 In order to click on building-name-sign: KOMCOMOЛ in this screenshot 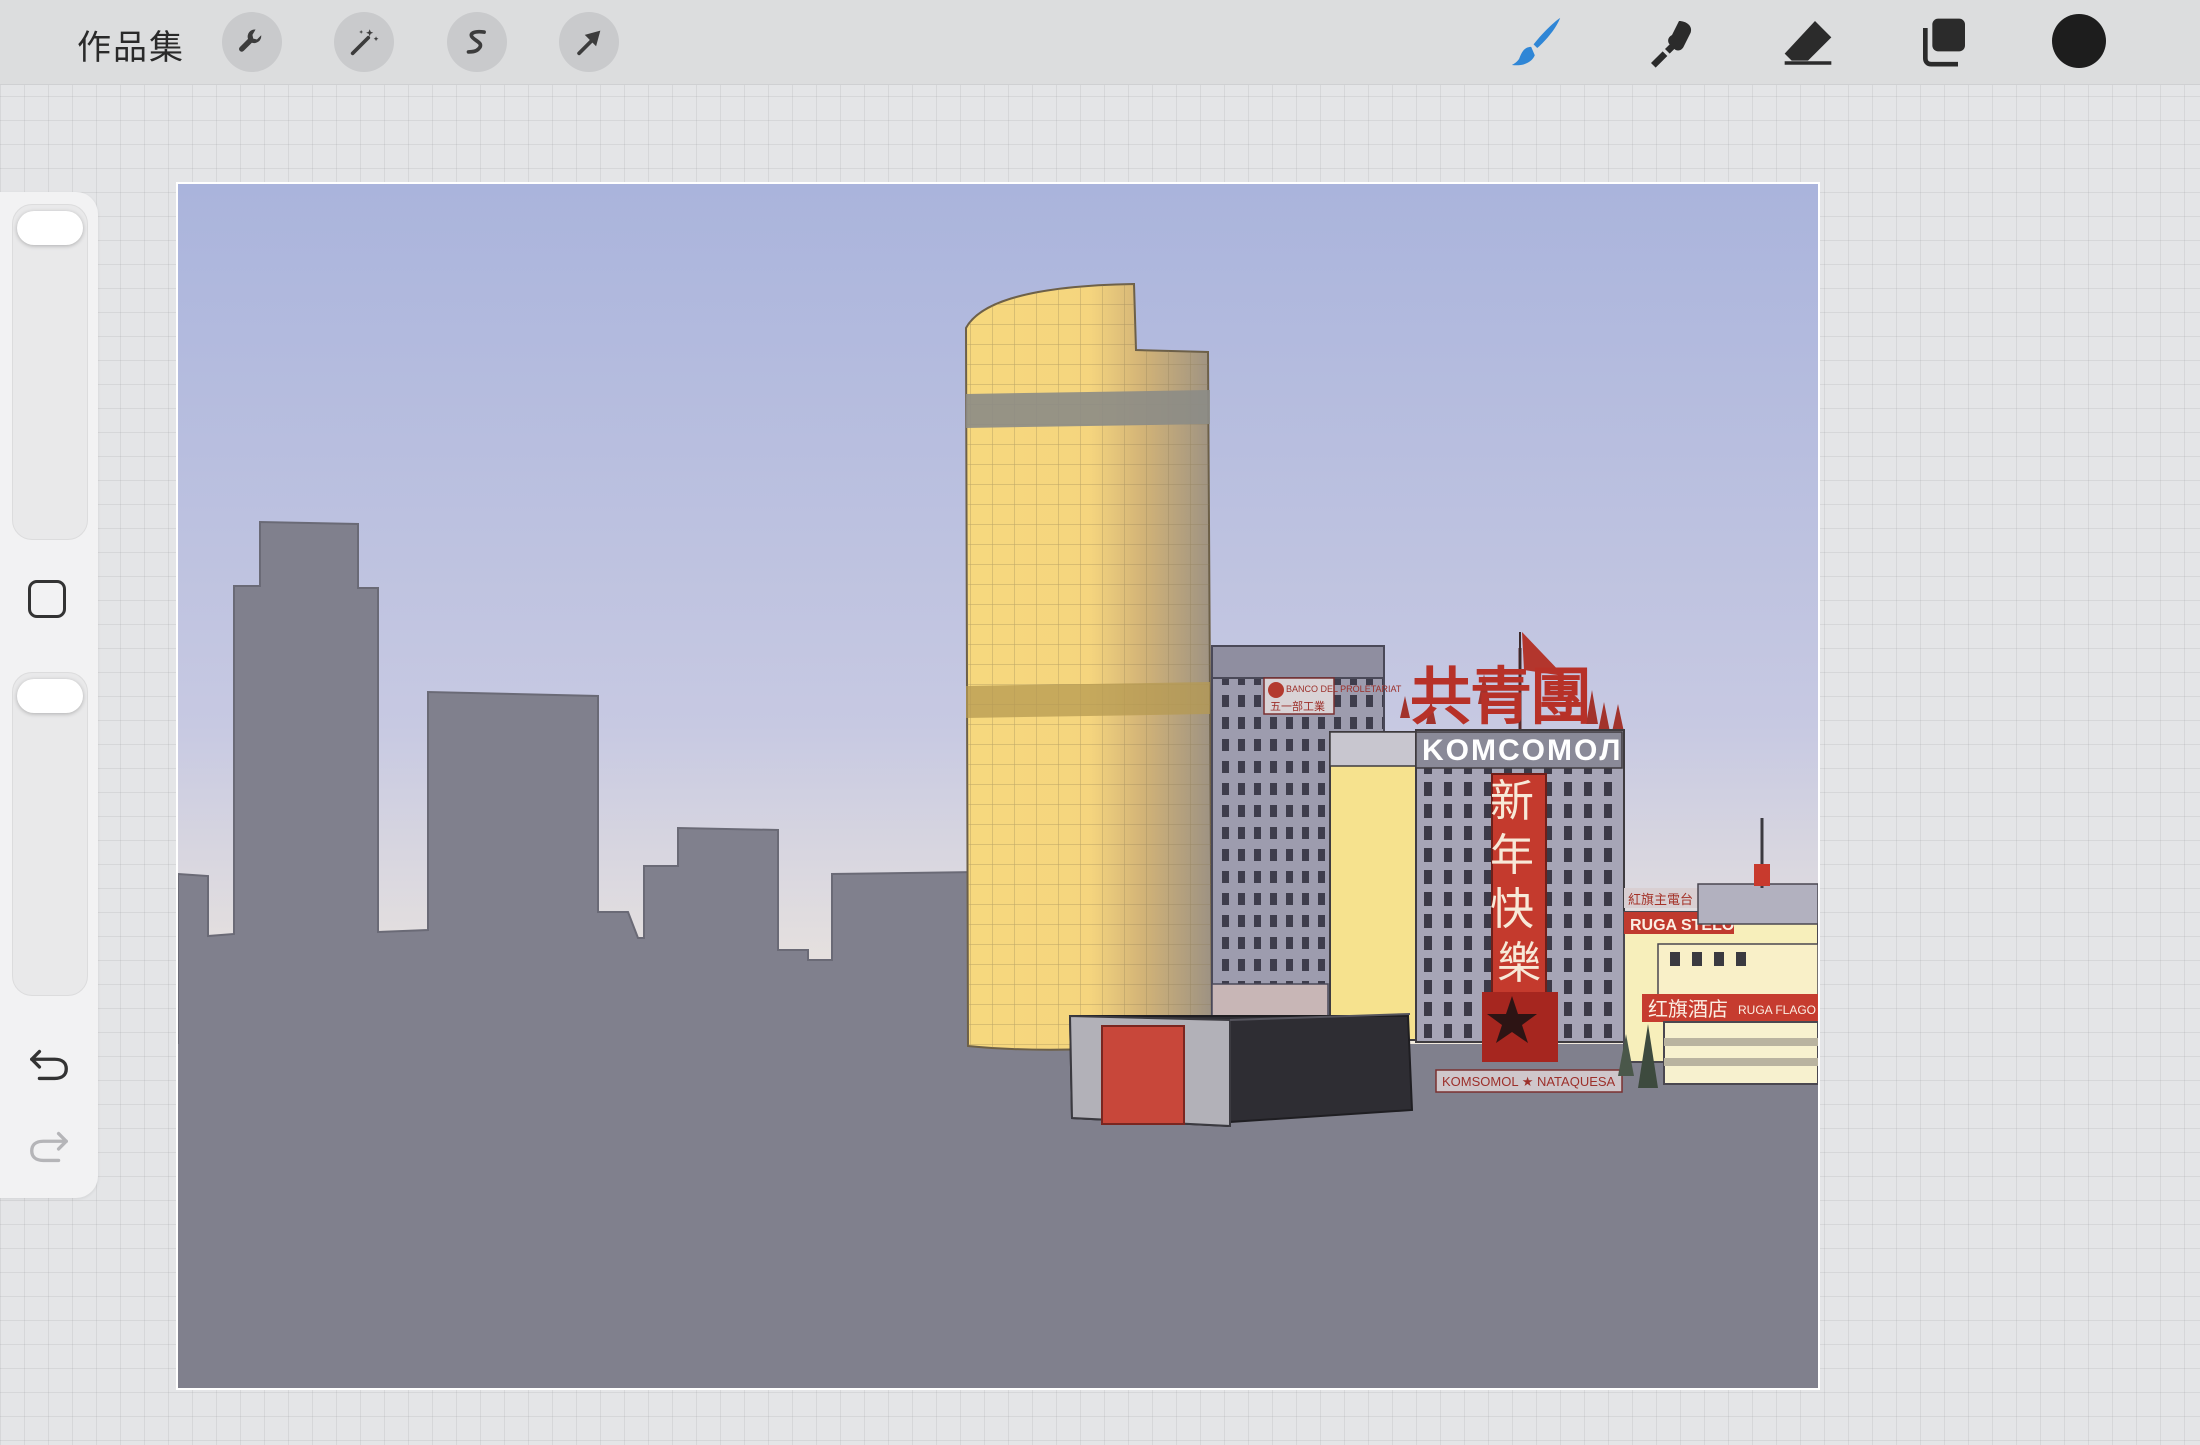, I will do `click(1522, 750)`.